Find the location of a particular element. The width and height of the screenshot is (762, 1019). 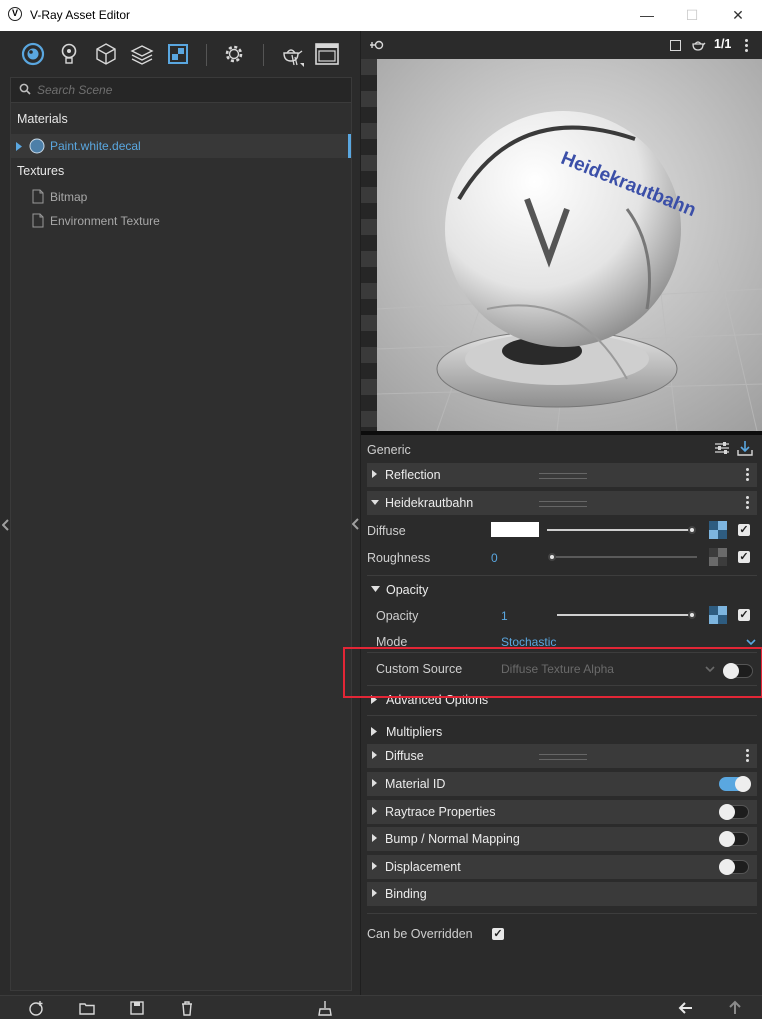

settings-gear-icon is located at coordinates (234, 54).